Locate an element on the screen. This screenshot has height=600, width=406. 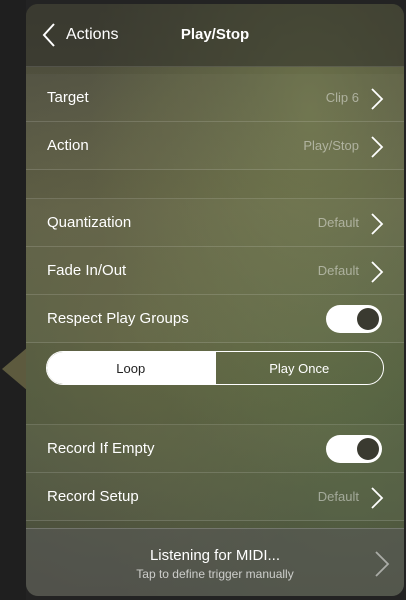
popover-pointer is located at coordinates (15, 369).